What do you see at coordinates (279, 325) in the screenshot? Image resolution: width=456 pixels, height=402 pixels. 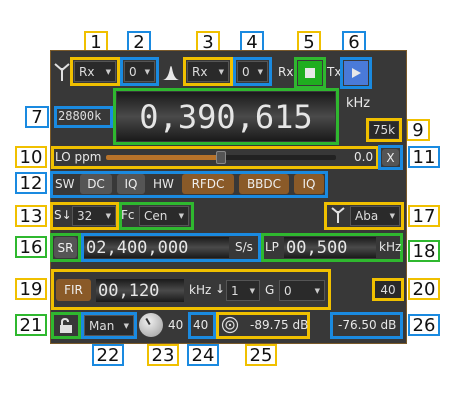 I see `power-value: -89.75 dB` at bounding box center [279, 325].